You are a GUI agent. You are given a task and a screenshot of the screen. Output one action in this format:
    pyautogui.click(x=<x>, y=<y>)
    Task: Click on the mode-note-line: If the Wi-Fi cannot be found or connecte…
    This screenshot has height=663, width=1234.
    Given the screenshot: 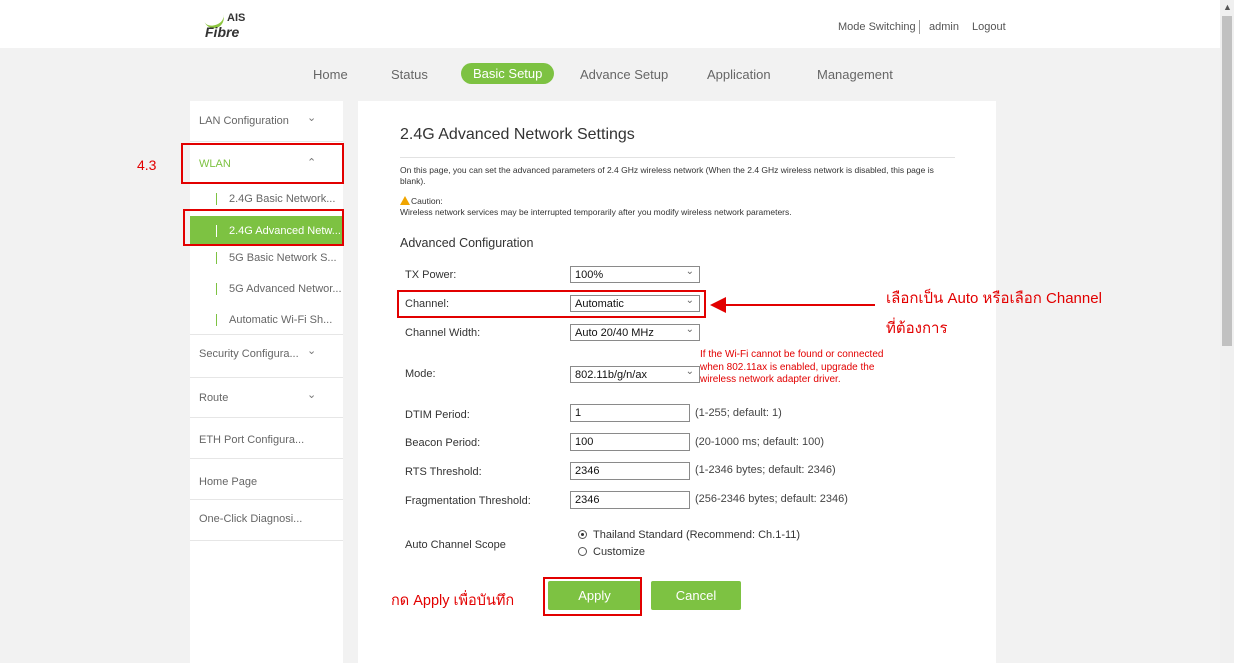 What is the action you would take?
    pyautogui.click(x=792, y=354)
    